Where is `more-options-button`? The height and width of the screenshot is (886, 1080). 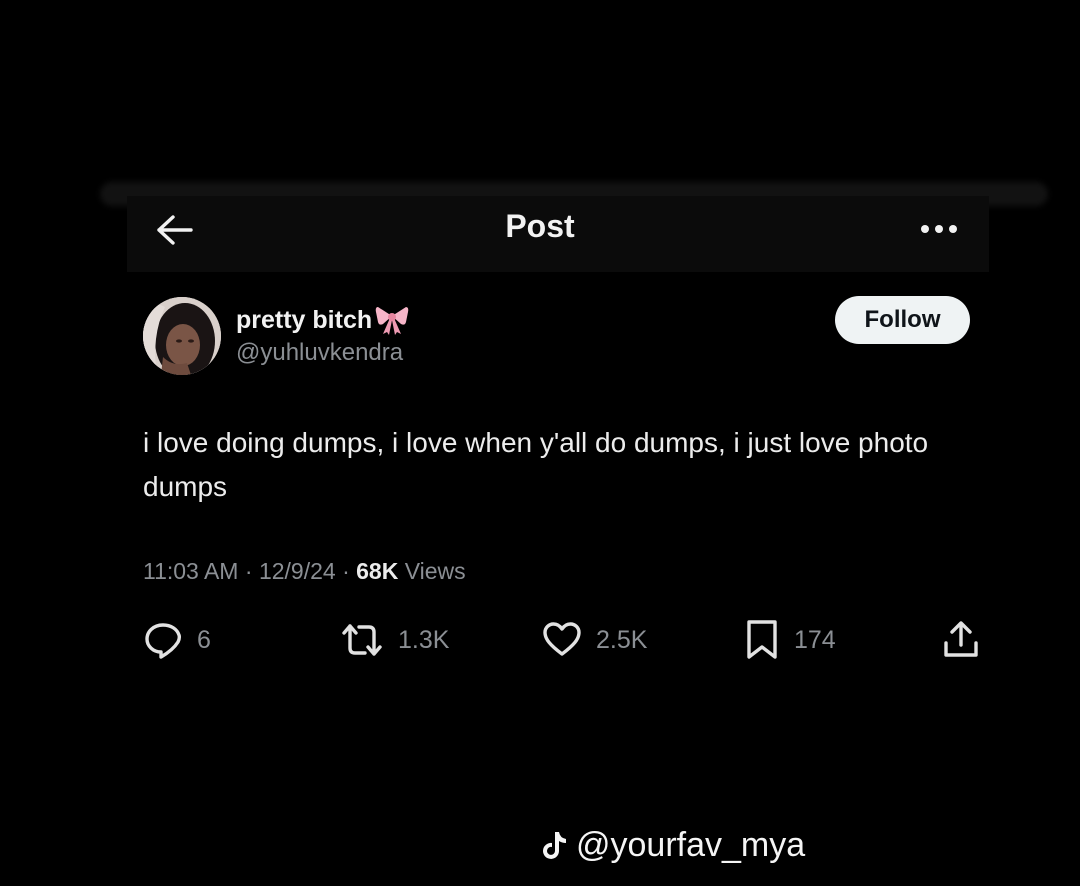
more-options-button is located at coordinates (939, 229).